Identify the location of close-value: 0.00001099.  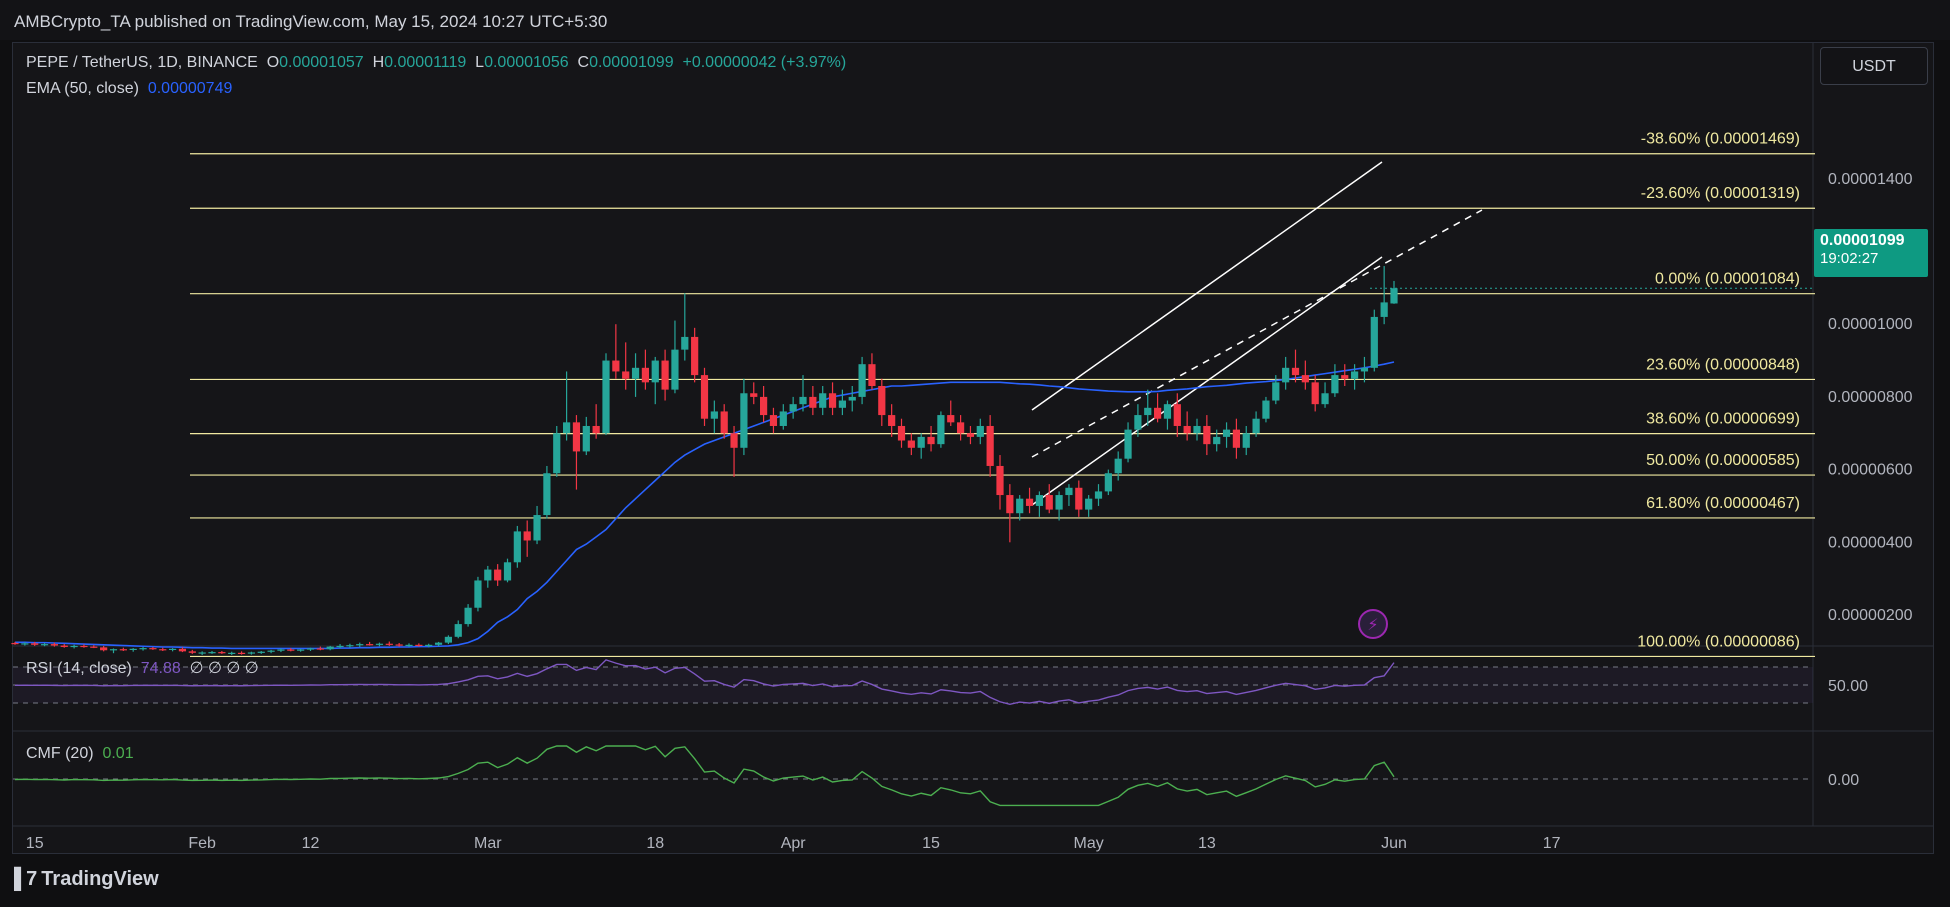
(631, 62).